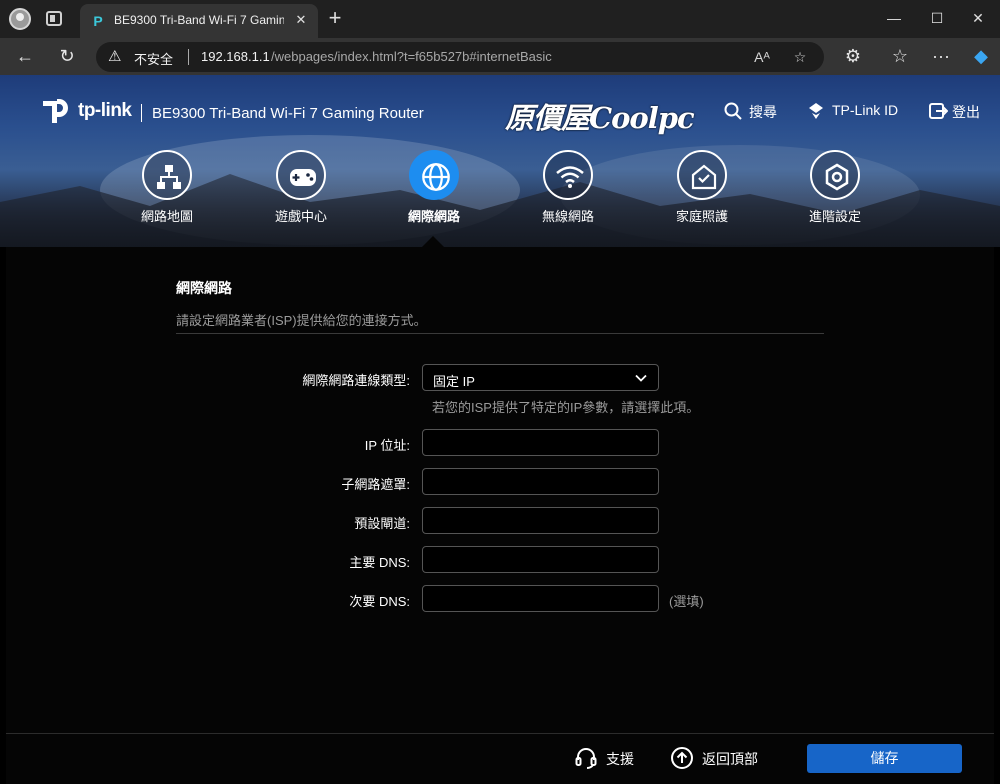  Describe the element at coordinates (730, 759) in the screenshot. I see `back-to-top-link: 返回頂部` at that location.